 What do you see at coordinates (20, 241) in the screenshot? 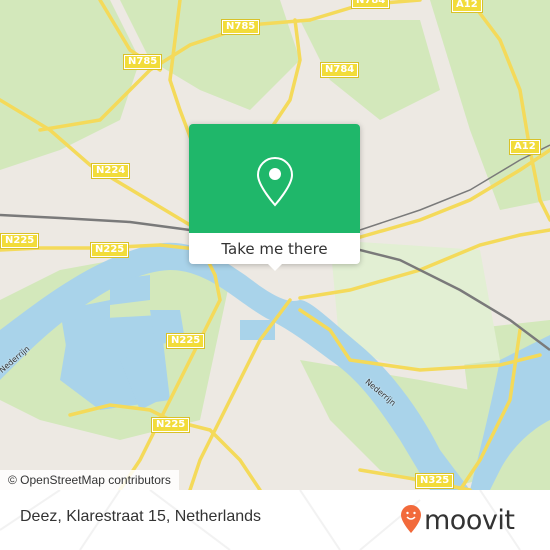
I see `road-label-n225-far-left: N225` at bounding box center [20, 241].